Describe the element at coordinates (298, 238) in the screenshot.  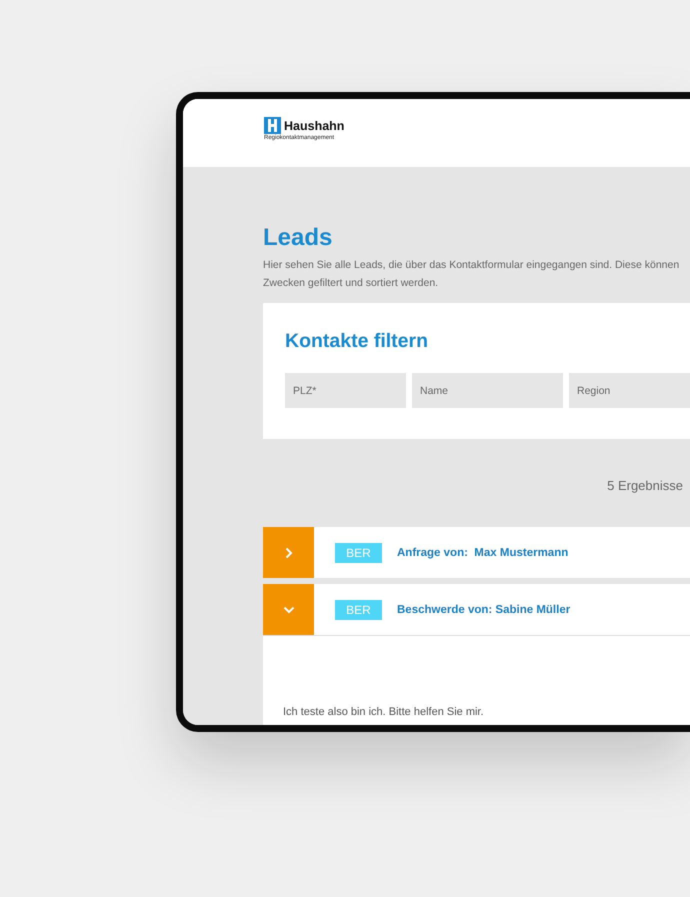
I see `page-title: Leads` at that location.